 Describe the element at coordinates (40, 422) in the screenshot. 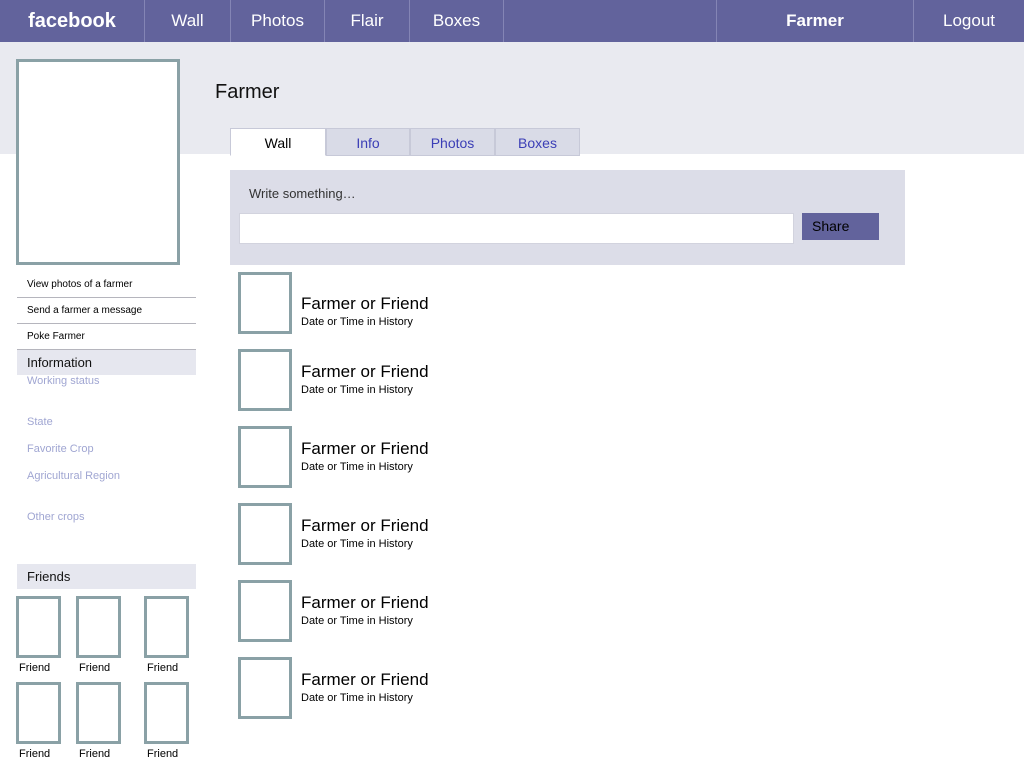

I see `info-field-state: State` at that location.